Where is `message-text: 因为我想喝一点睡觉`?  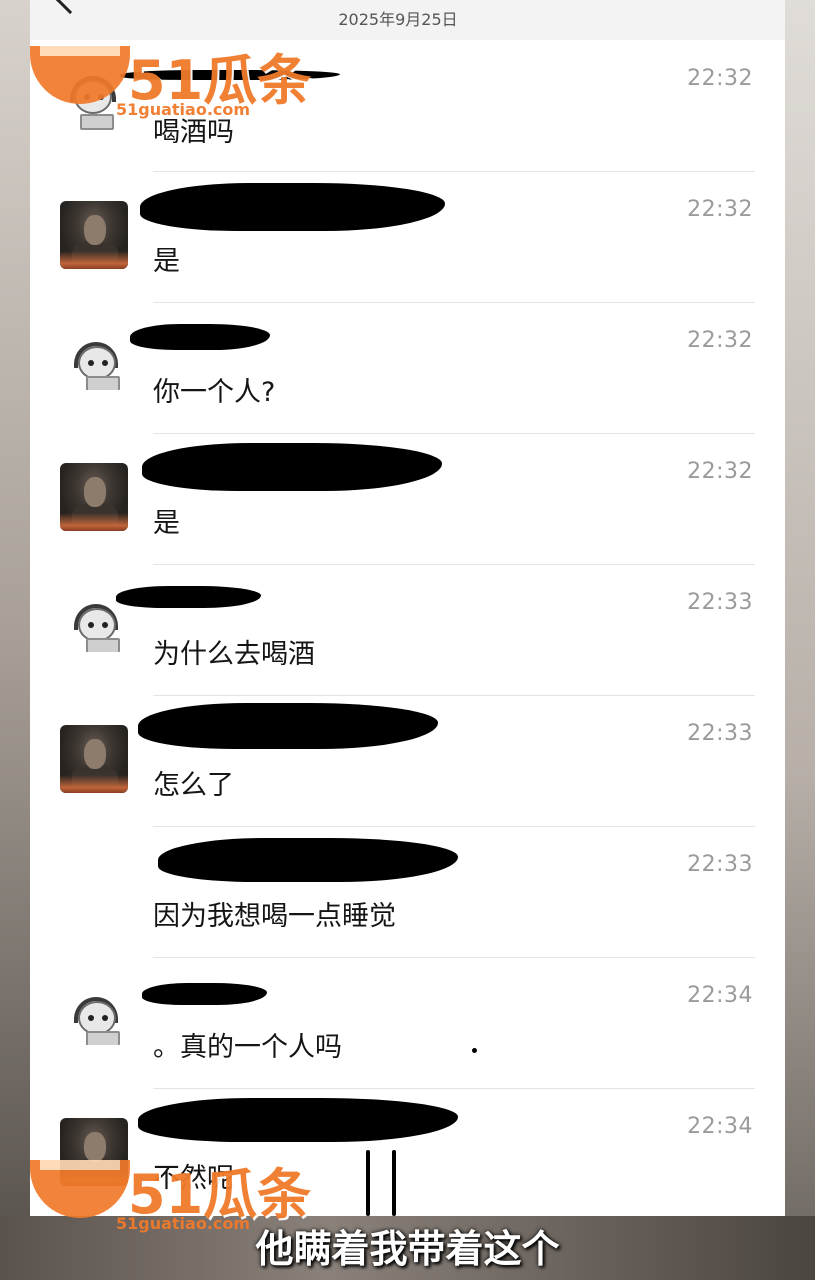 message-text: 因为我想喝一点睡觉 is located at coordinates (274, 916).